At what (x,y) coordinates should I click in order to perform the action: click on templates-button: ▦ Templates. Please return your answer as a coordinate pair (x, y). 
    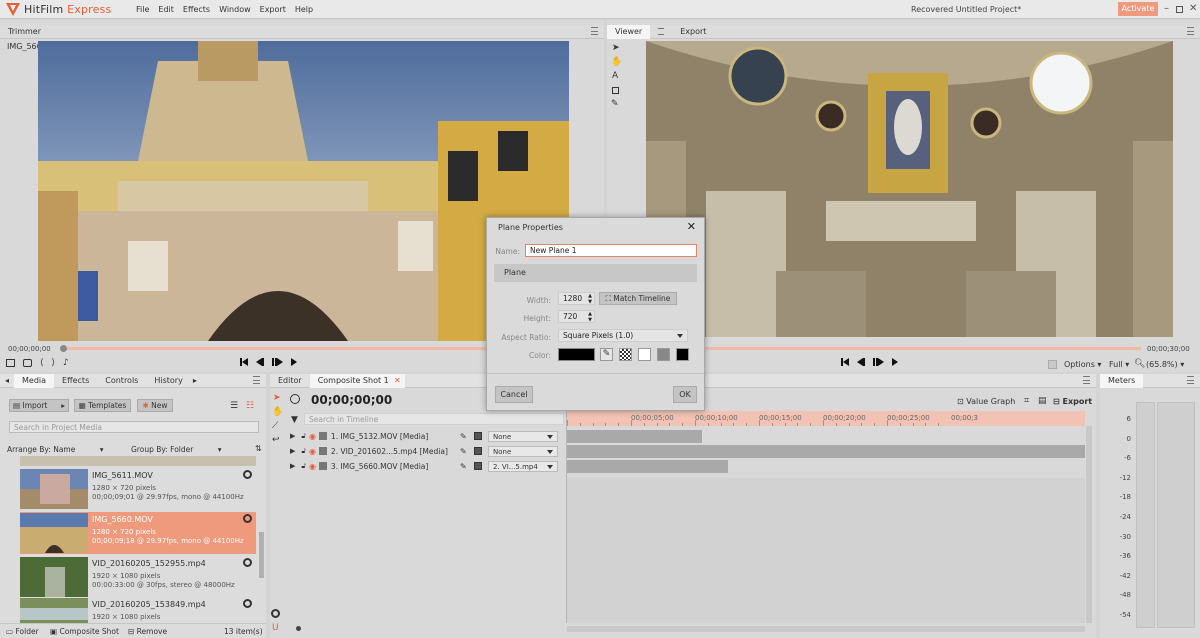
    Looking at the image, I should click on (102, 405).